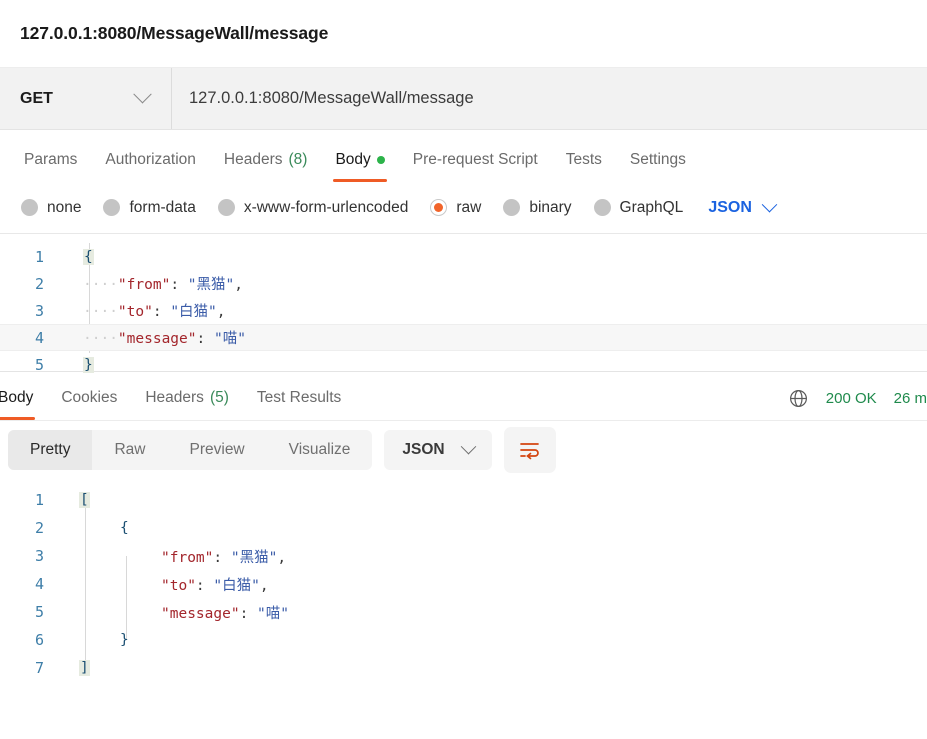  I want to click on tab-label: Params, so click(51, 159).